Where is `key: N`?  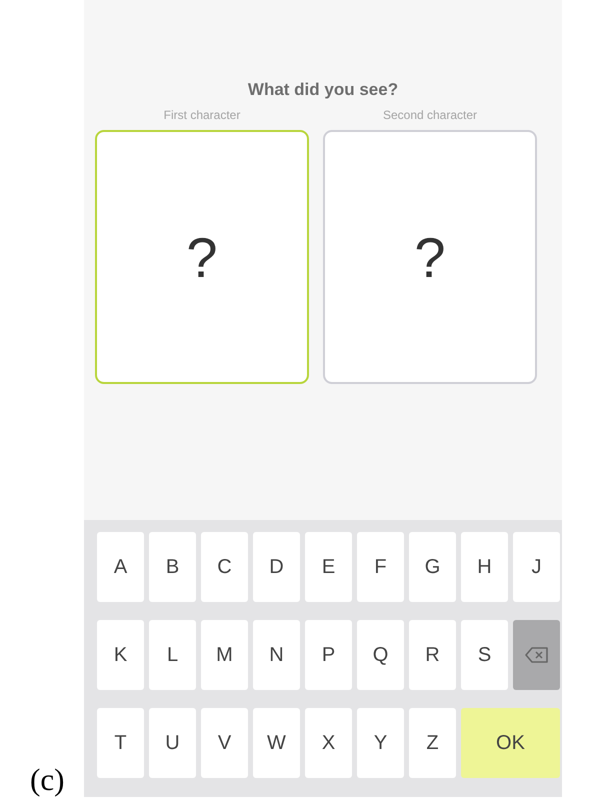
key: N is located at coordinates (276, 655).